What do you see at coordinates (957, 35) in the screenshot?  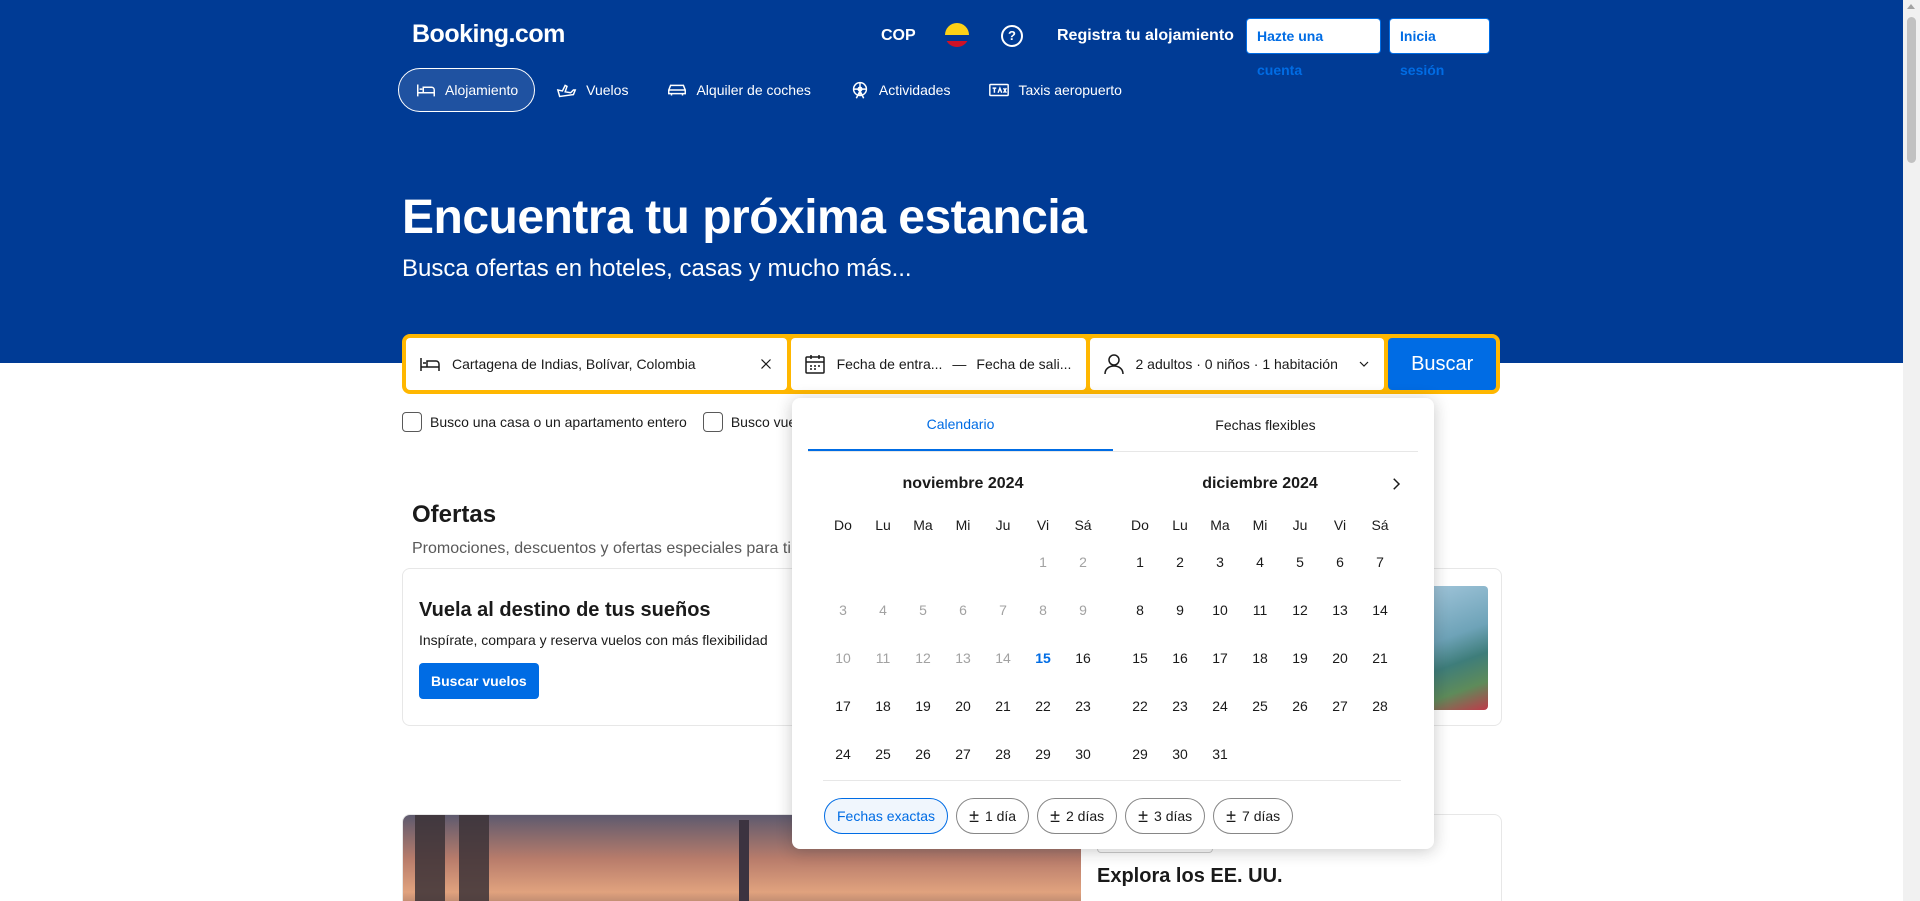 I see `colombia-flag-icon` at bounding box center [957, 35].